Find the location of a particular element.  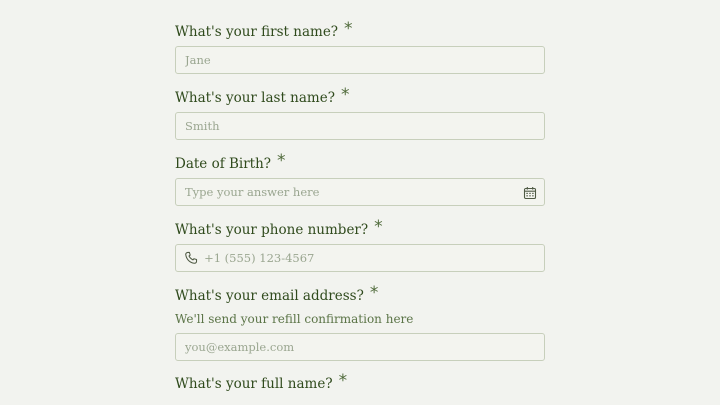

full-name-label-row: What's your full name? * is located at coordinates (360, 383).